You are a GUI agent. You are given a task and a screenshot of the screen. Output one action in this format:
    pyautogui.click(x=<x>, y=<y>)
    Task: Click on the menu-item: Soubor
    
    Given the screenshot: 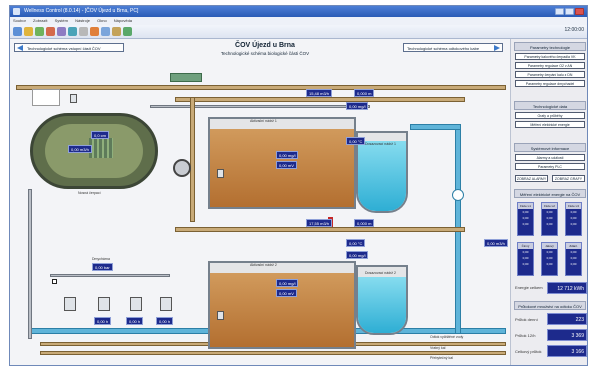 What is the action you would take?
    pyautogui.click(x=19, y=20)
    